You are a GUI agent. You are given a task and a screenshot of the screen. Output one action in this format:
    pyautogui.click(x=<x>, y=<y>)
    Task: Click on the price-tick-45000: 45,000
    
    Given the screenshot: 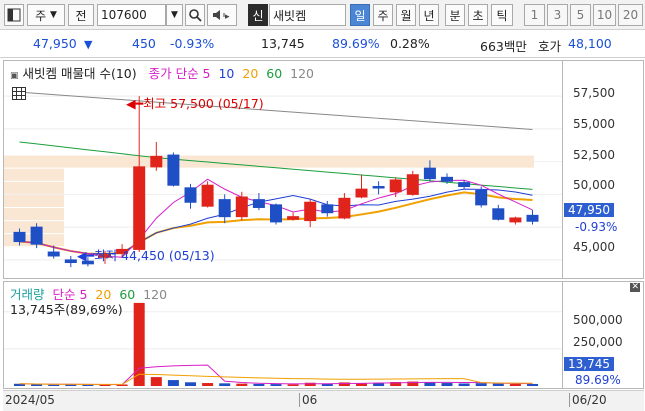 What is the action you would take?
    pyautogui.click(x=594, y=247)
    